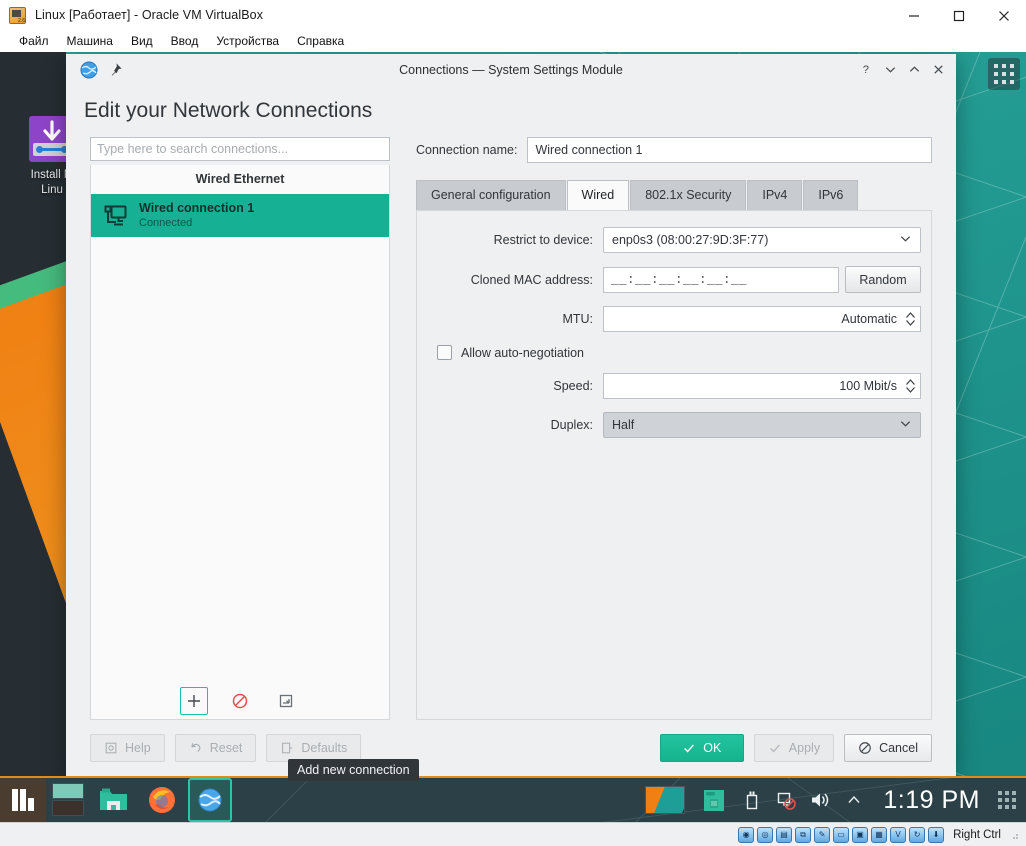 The image size is (1026, 846). What do you see at coordinates (913, 15) in the screenshot?
I see `minimize-icon` at bounding box center [913, 15].